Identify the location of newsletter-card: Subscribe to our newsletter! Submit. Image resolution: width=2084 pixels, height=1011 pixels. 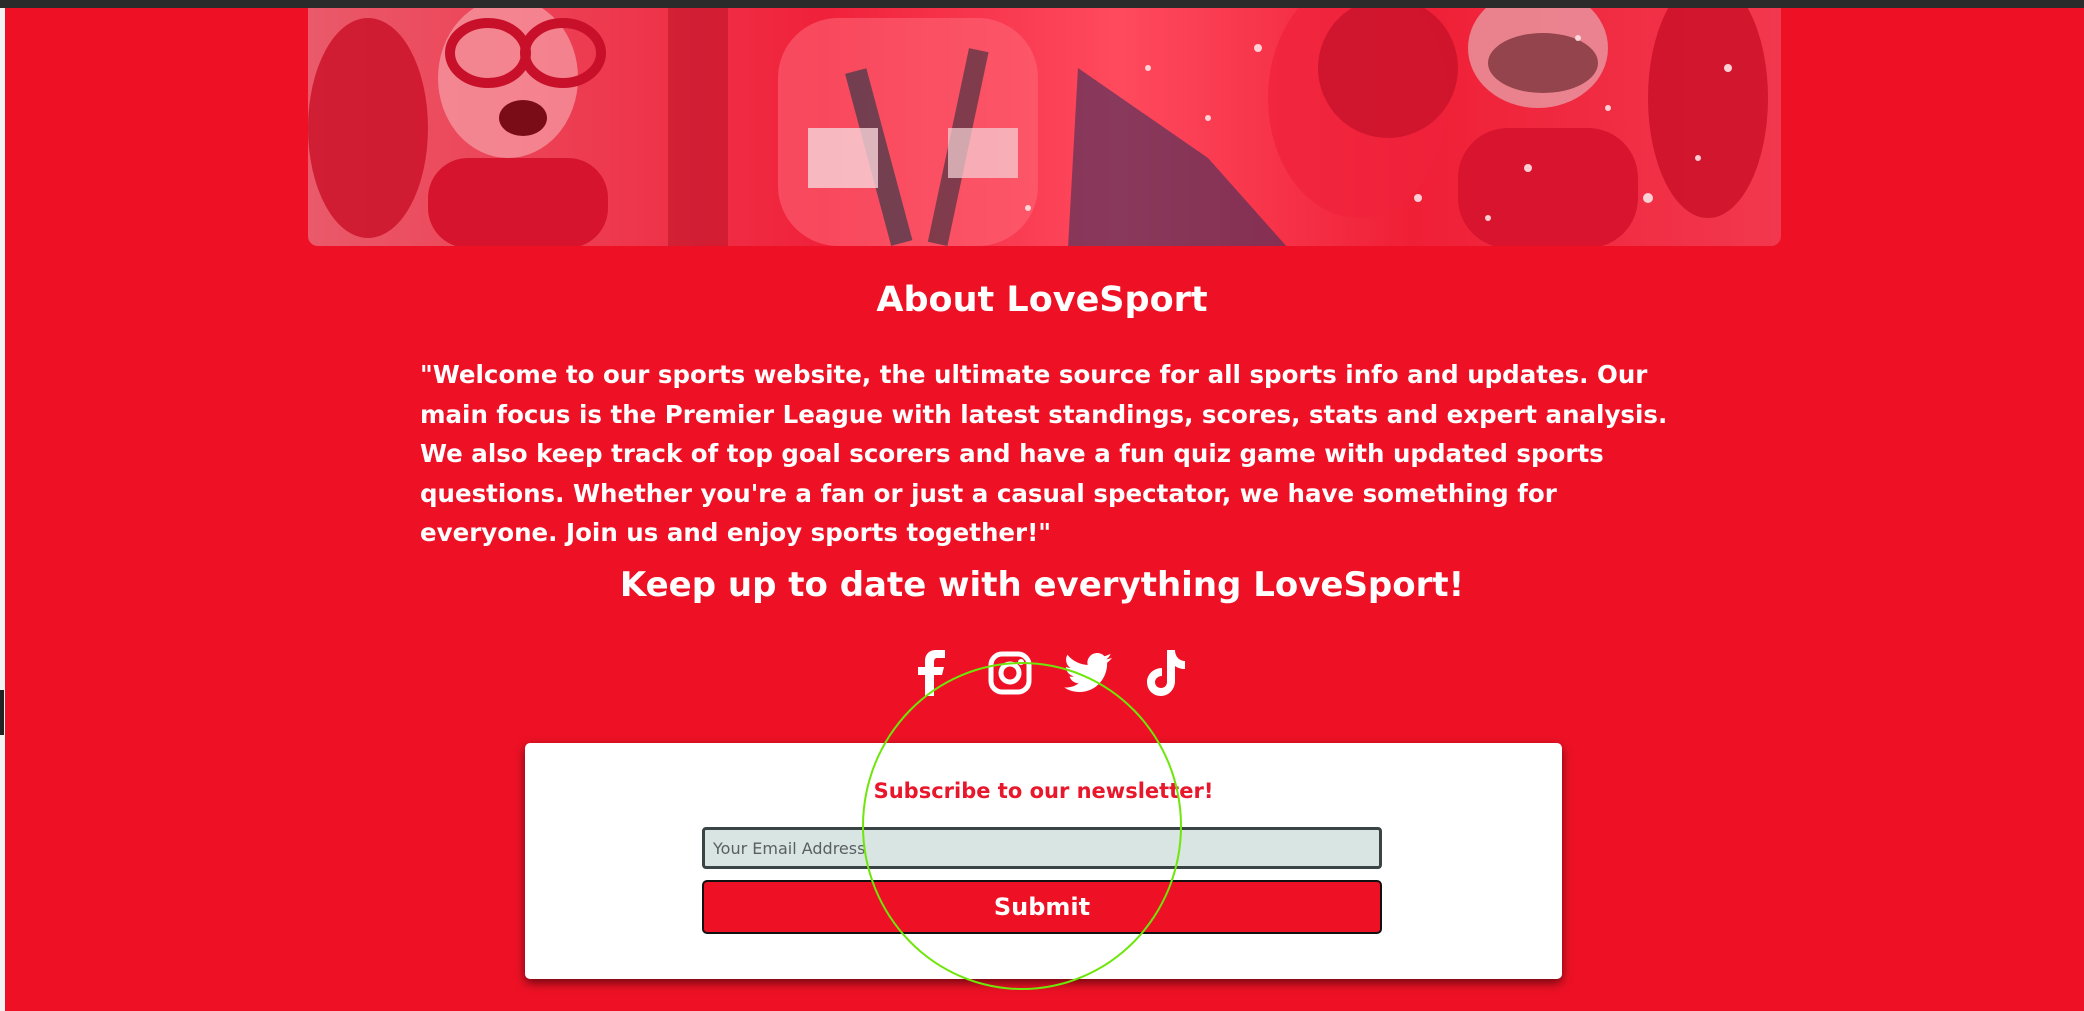
(1043, 861).